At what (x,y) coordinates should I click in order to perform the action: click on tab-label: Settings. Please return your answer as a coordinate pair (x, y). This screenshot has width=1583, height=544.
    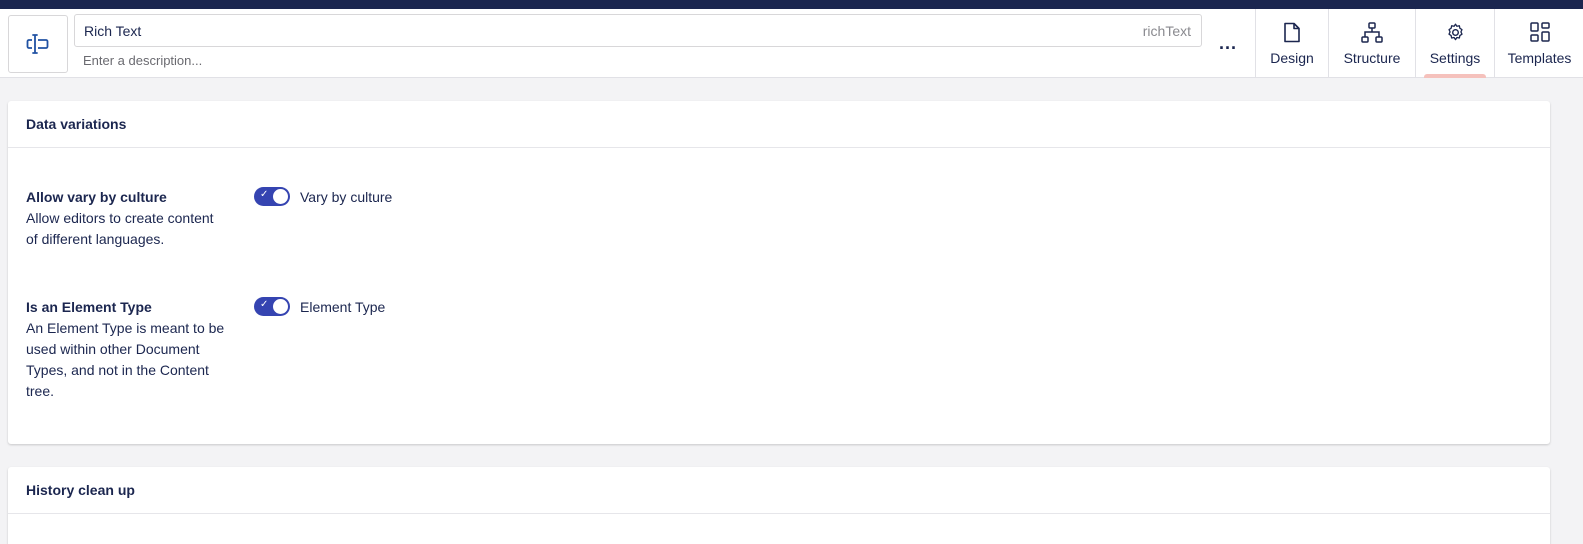
    Looking at the image, I should click on (1455, 58).